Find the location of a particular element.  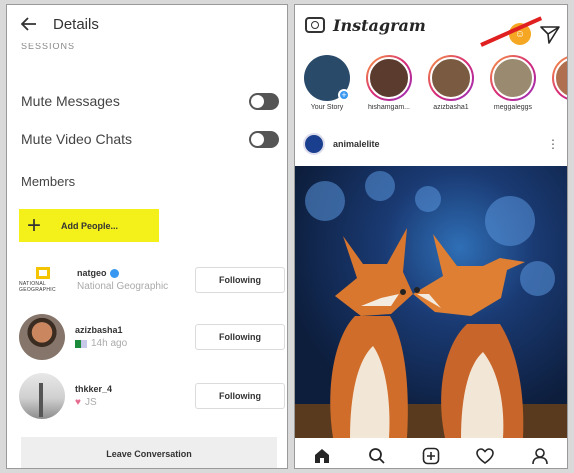

member-row-azizbasha1: azizbasha1 14h ago Following is located at coordinates (152, 337).